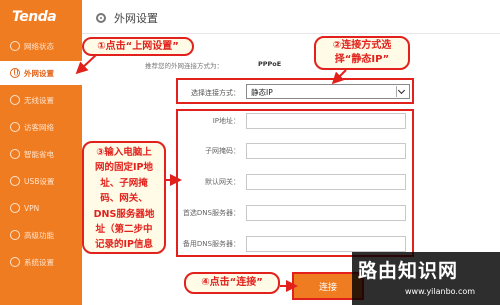 This screenshot has width=500, height=305. What do you see at coordinates (211, 213) in the screenshot?
I see `primary-dns-label: 首选DNS服务器：` at bounding box center [211, 213].